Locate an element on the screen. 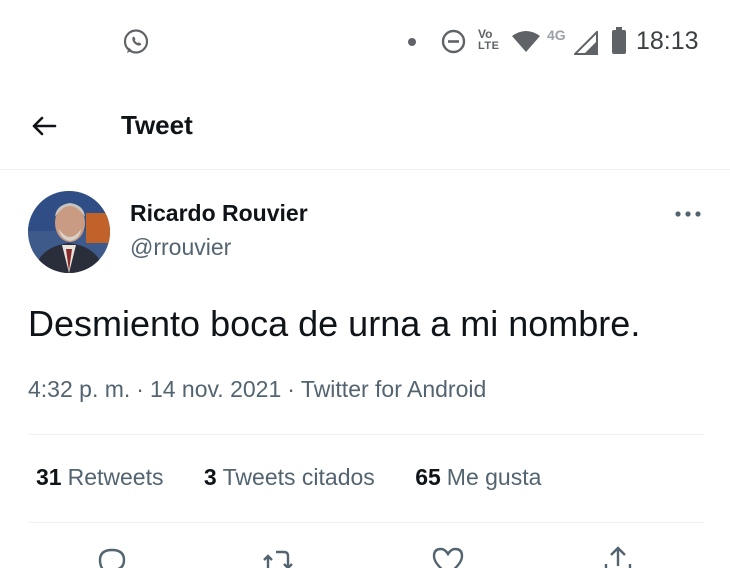 The image size is (730, 568). quote-tweets-stat: 3 Tweets citados is located at coordinates (289, 477).